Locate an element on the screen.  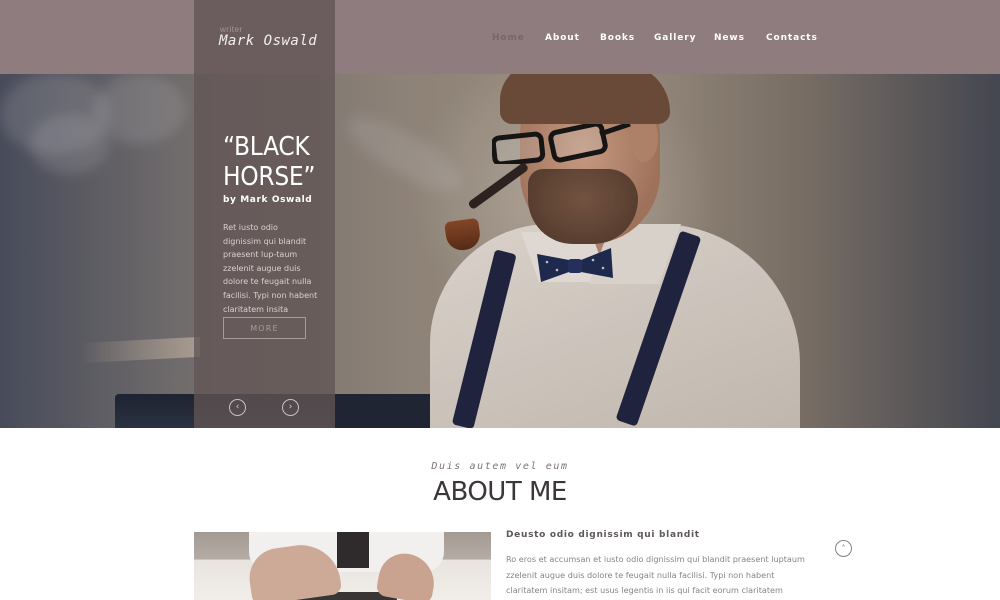
logo-panel is located at coordinates (264, 214).